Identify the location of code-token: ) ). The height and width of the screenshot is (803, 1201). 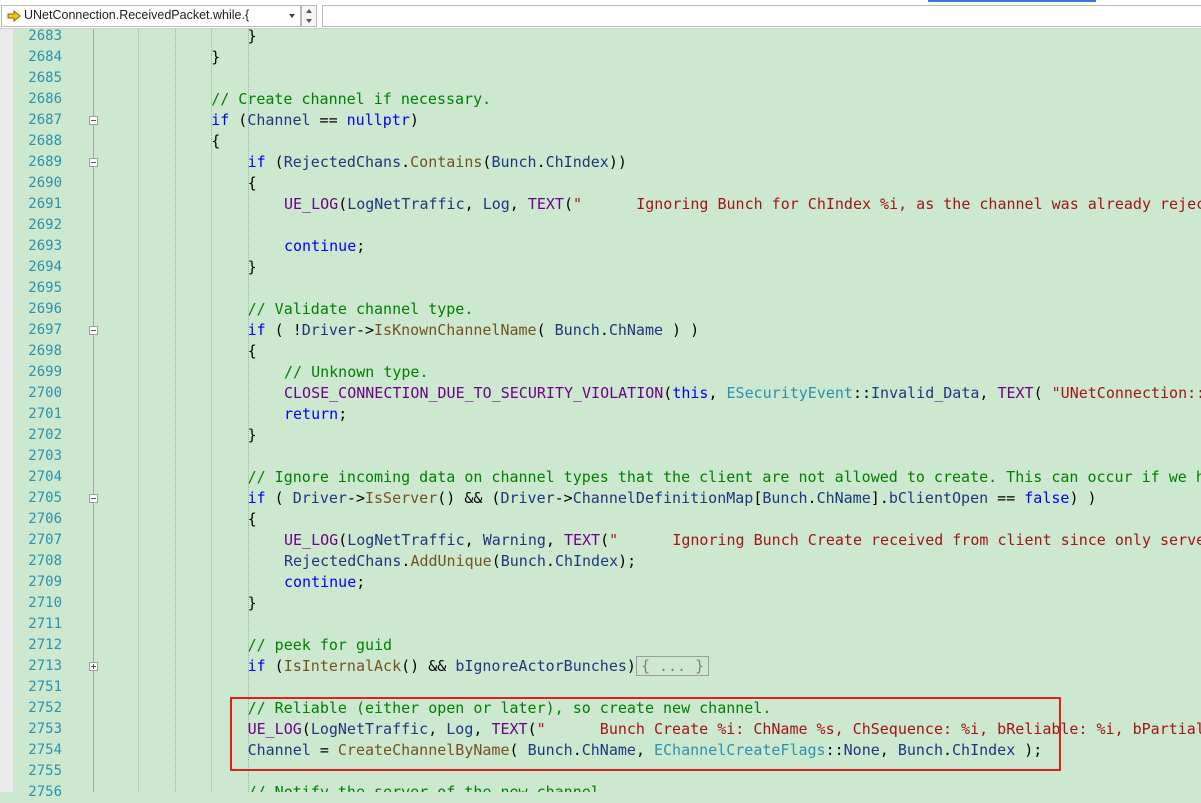
(1083, 498).